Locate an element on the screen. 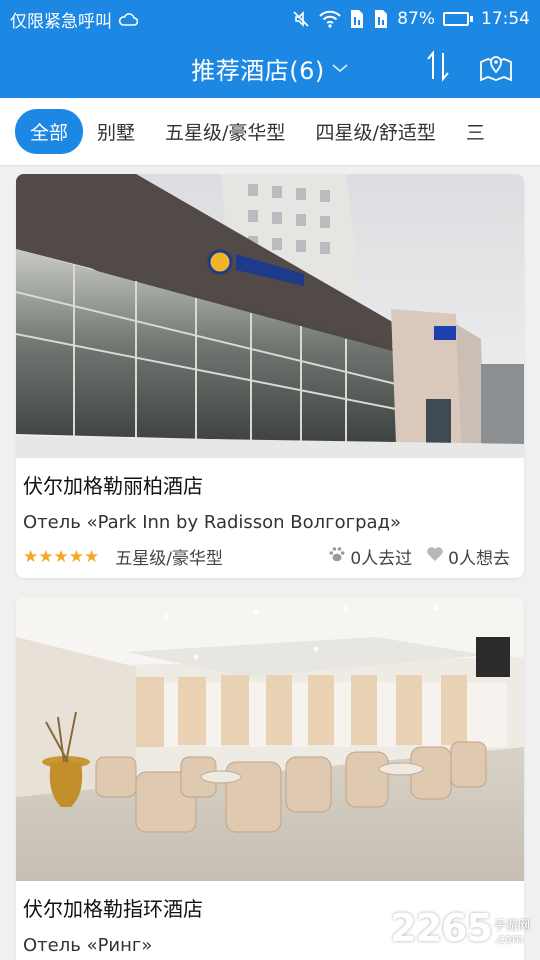 Image resolution: width=540 pixels, height=960 pixels. hotel-meta: ★★★★★ 五星级/豪华型 0人去过 0人想去 is located at coordinates (270, 557).